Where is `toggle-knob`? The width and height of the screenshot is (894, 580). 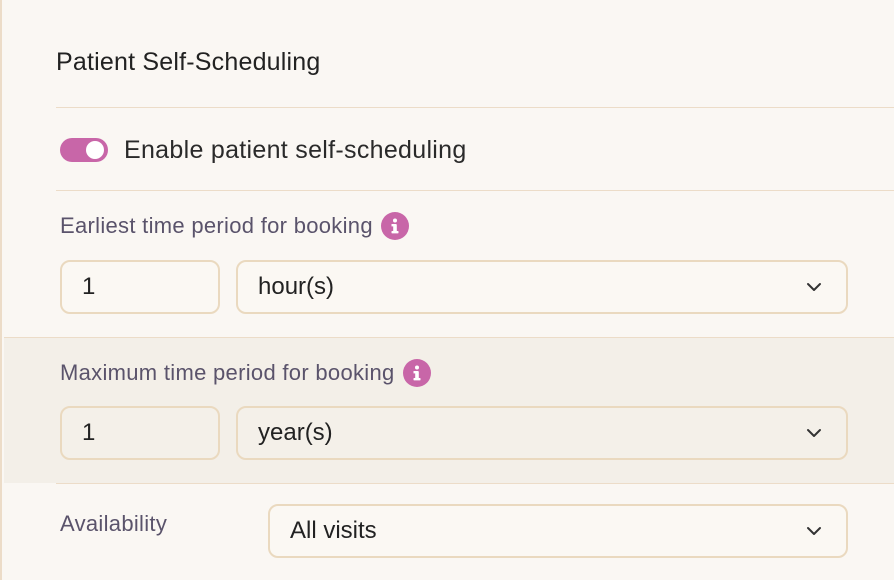 toggle-knob is located at coordinates (95, 150).